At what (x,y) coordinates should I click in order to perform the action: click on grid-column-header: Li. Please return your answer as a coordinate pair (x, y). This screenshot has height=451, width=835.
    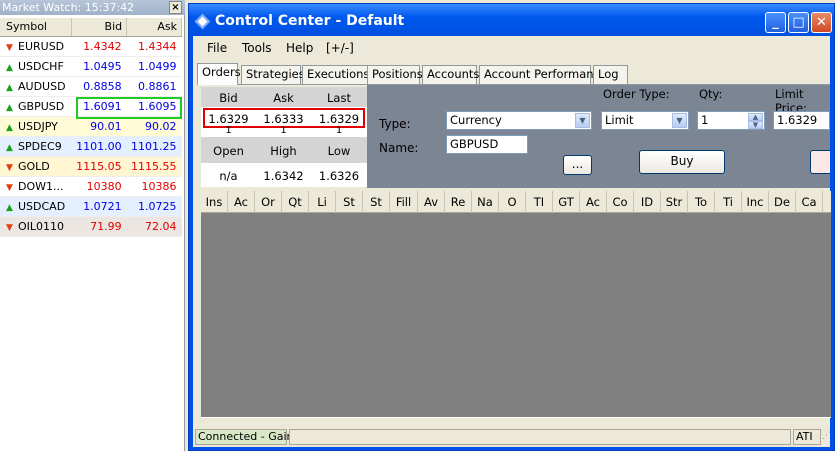
    Looking at the image, I should click on (322, 202).